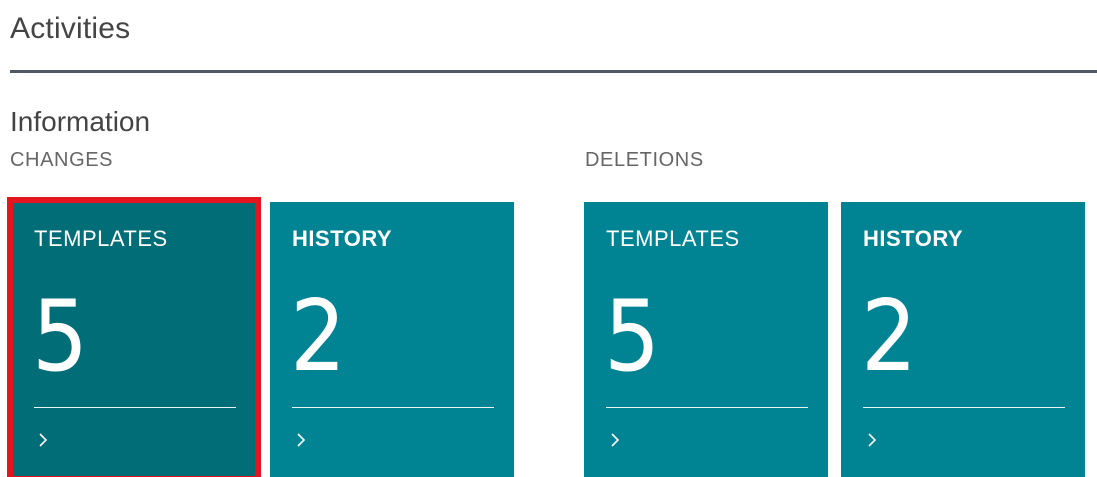  I want to click on group-label-deletions: DELETIONS, so click(644, 160).